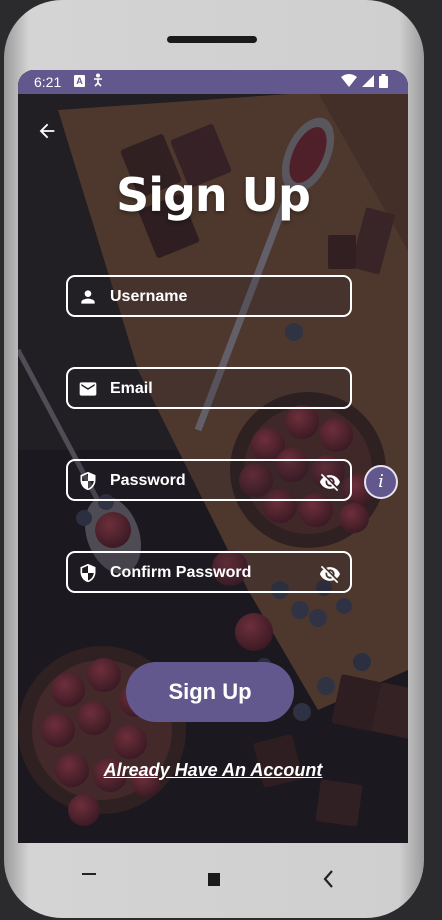  Describe the element at coordinates (368, 81) in the screenshot. I see `signal-icon` at that location.